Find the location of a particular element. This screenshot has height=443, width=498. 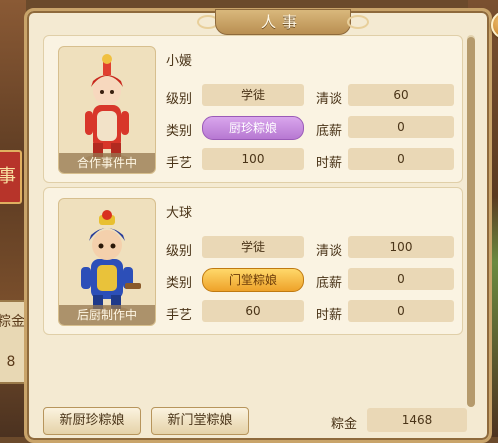

employee-portrait: 后厨制作中 is located at coordinates (107, 262).